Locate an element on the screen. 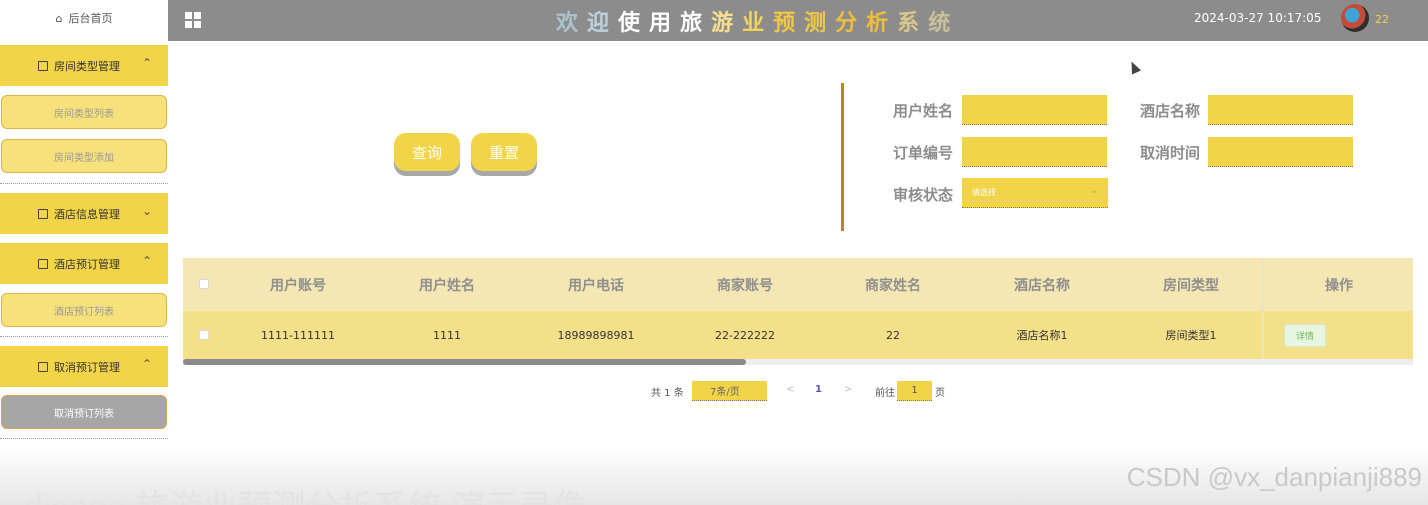  sidebar-group-hotel-info: 酒店信息管理 ⌄ is located at coordinates (84, 213).